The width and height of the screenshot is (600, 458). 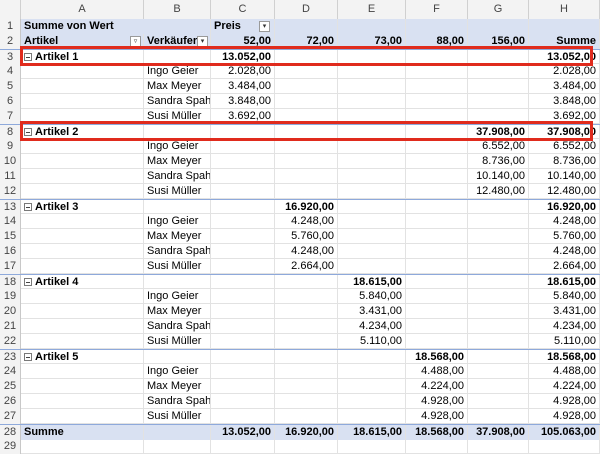 What do you see at coordinates (10, 207) in the screenshot?
I see `row-number: 13` at bounding box center [10, 207].